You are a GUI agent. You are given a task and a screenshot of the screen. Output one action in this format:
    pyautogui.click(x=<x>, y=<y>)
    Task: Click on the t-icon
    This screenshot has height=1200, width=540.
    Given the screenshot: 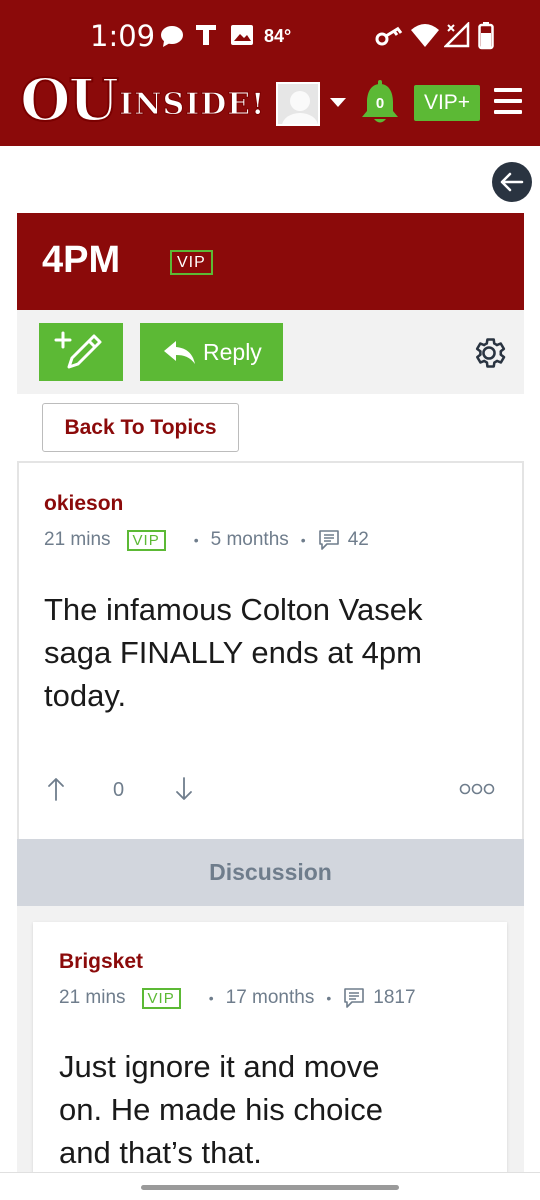 What is the action you would take?
    pyautogui.click(x=206, y=35)
    